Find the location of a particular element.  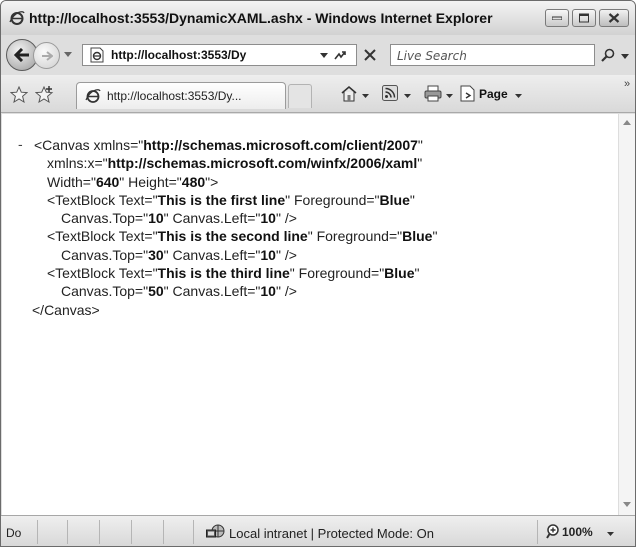

tab-bar: http://localhost:3553/Dy... Page » is located at coordinates (318, 94).